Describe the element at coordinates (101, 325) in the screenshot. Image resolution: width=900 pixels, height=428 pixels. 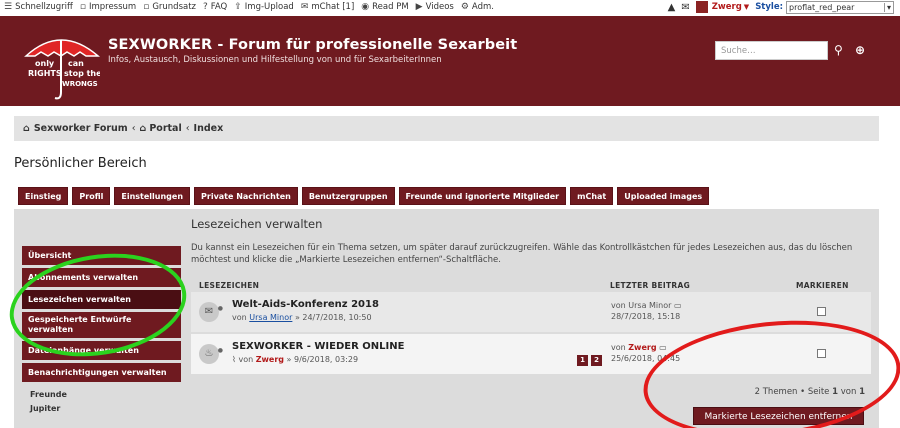
I see `sidebar-item-entwuerfe: Gespeicherte Entwürfe verwalten` at that location.